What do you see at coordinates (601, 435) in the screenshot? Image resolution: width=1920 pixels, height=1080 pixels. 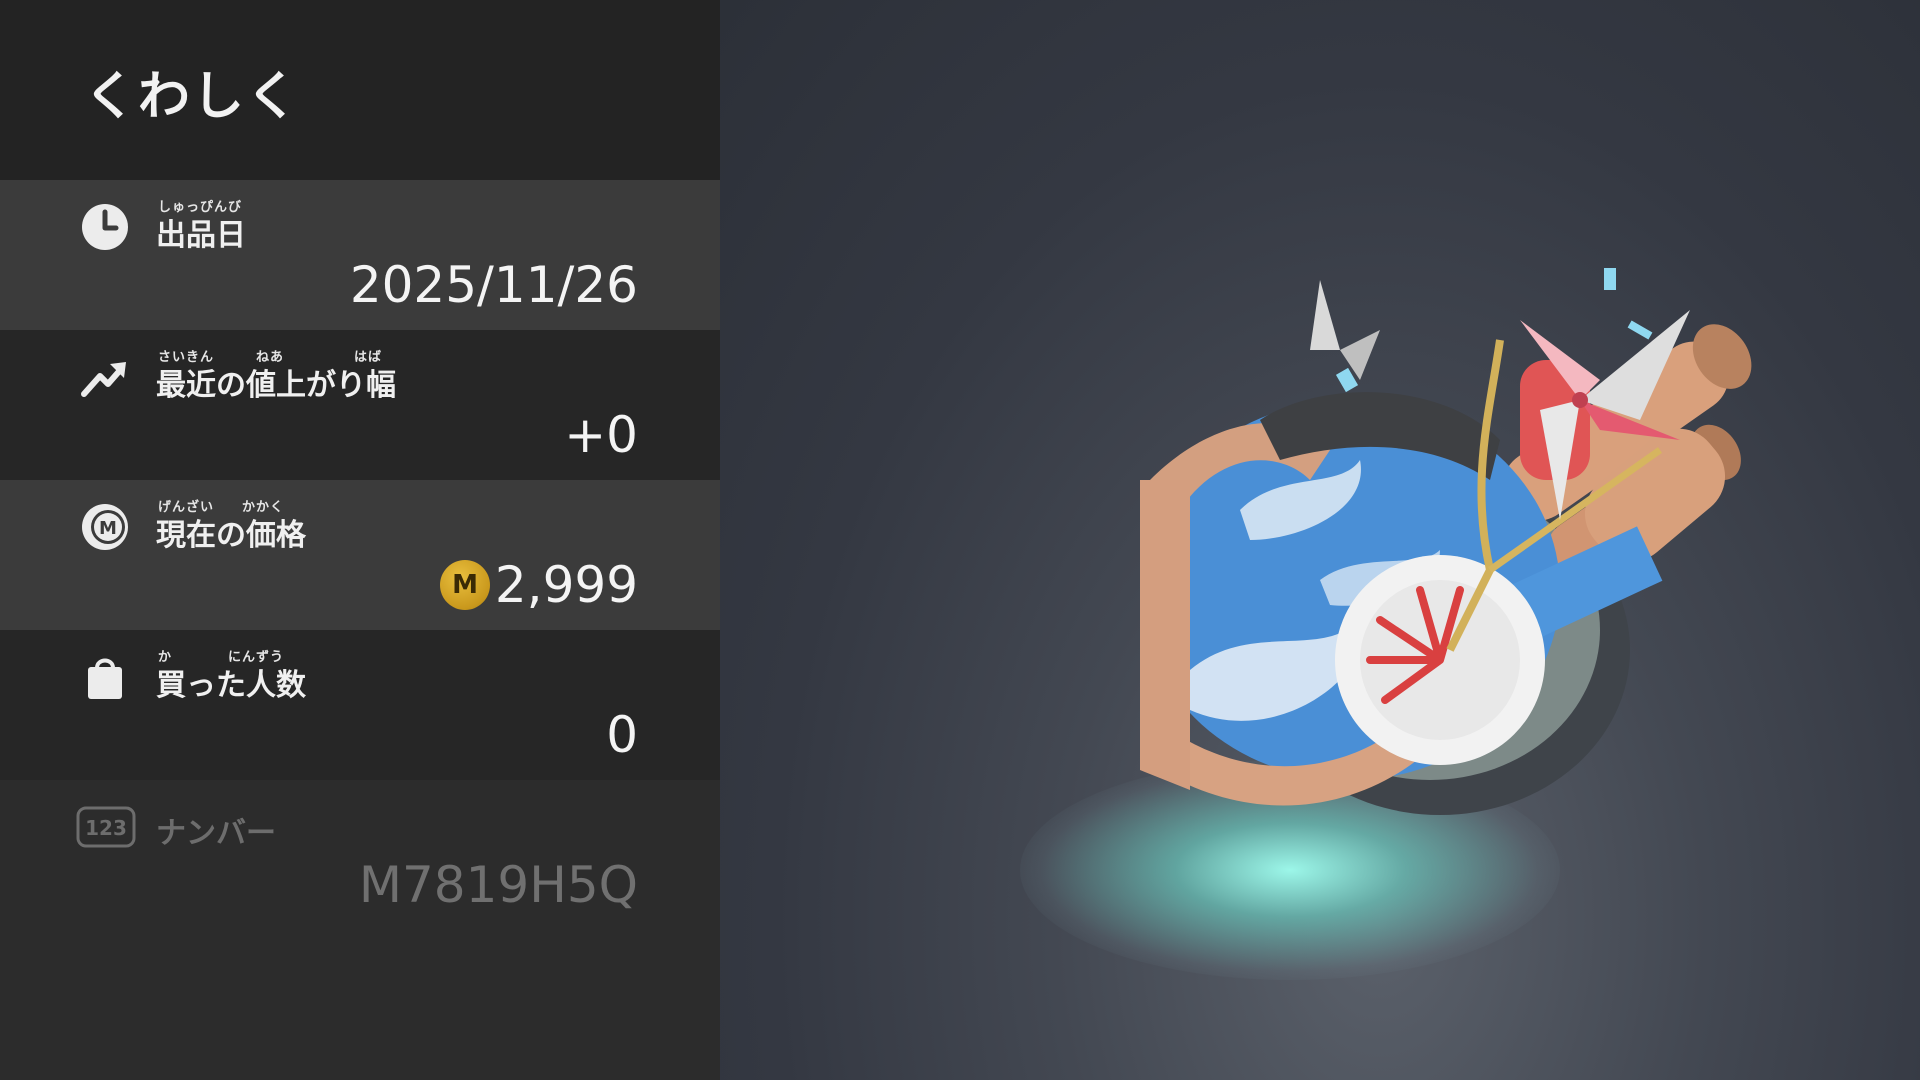 I see `price-increase-value: +0` at bounding box center [601, 435].